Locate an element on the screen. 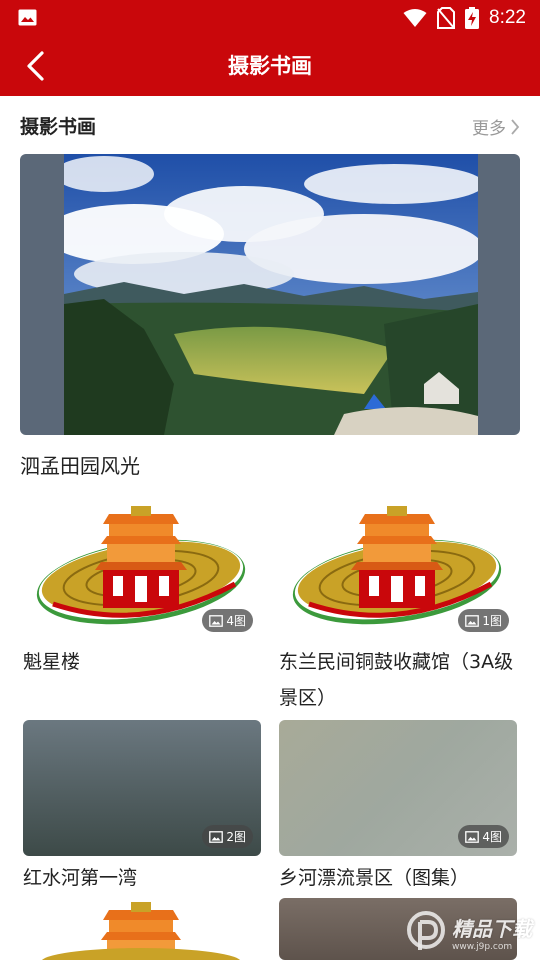 Image resolution: width=540 pixels, height=960 pixels. watermark-text: 精品下载 is located at coordinates (492, 928).